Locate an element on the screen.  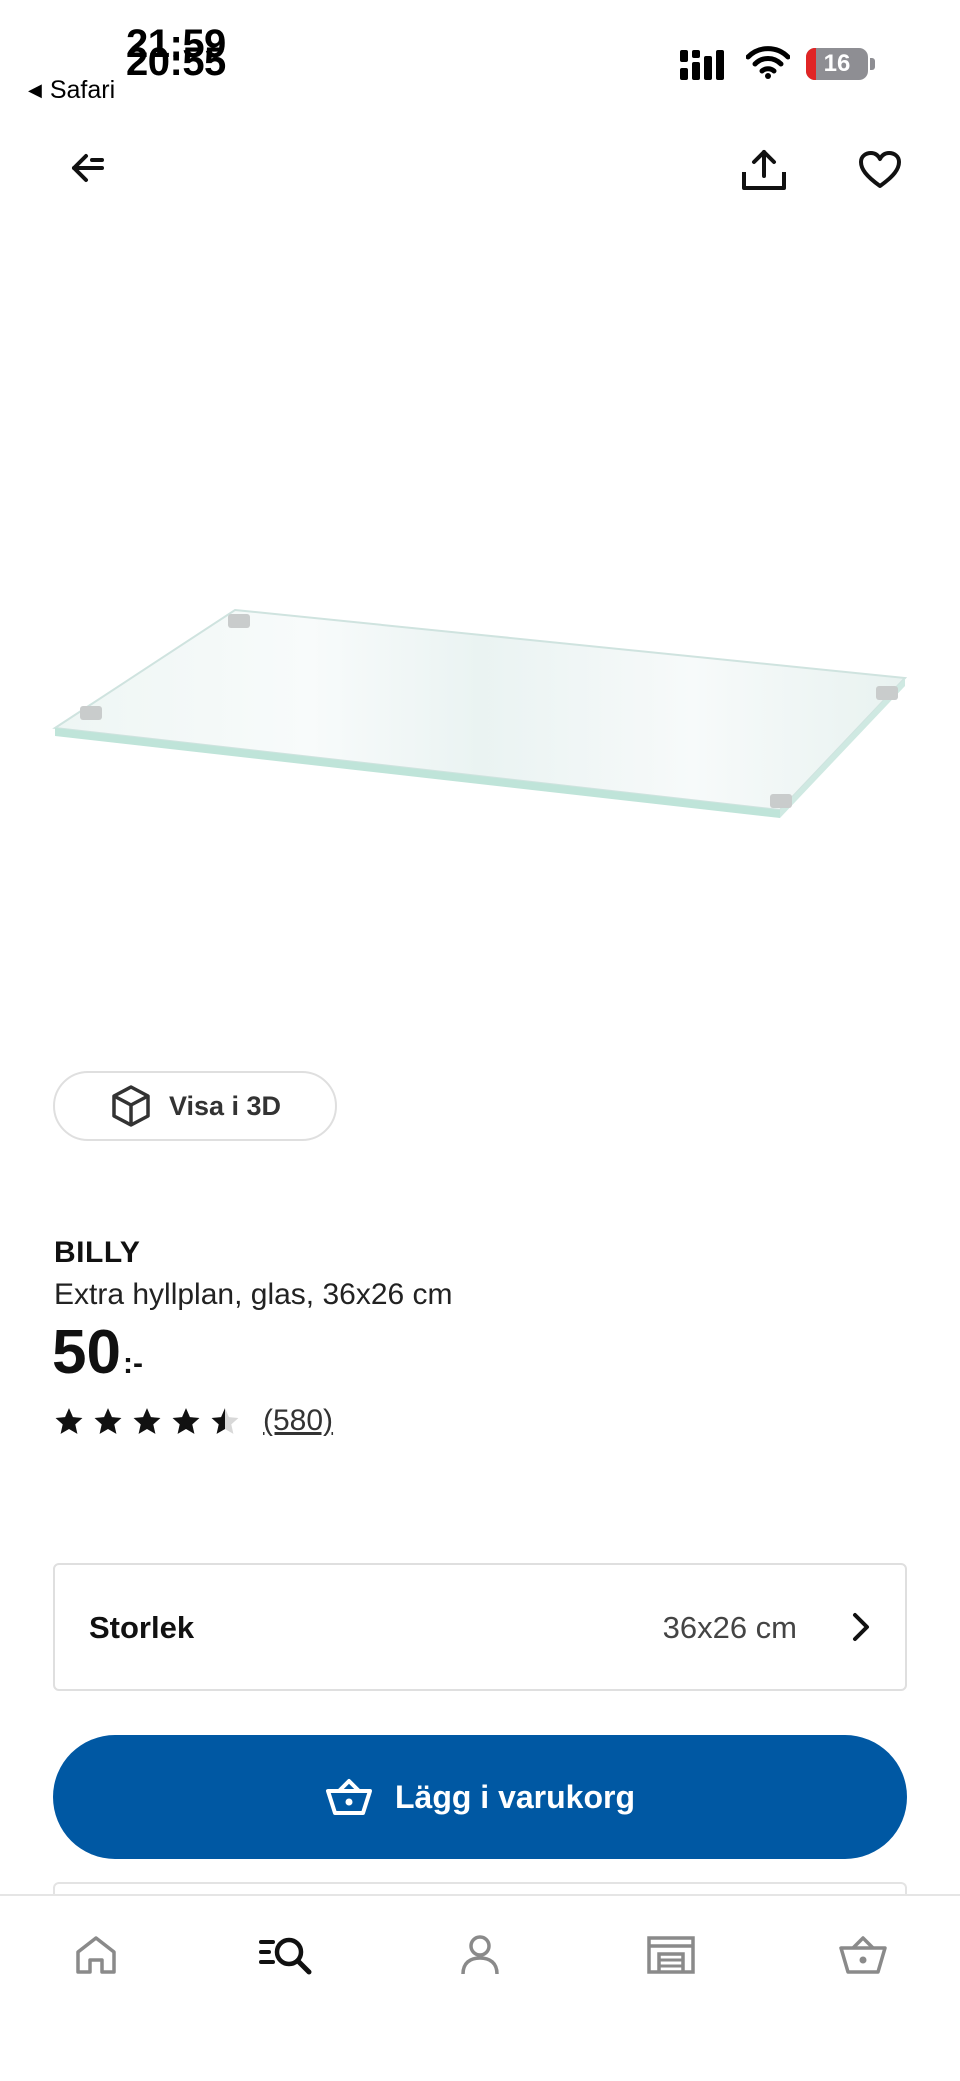
battery-tip is located at coordinates (872, 64).